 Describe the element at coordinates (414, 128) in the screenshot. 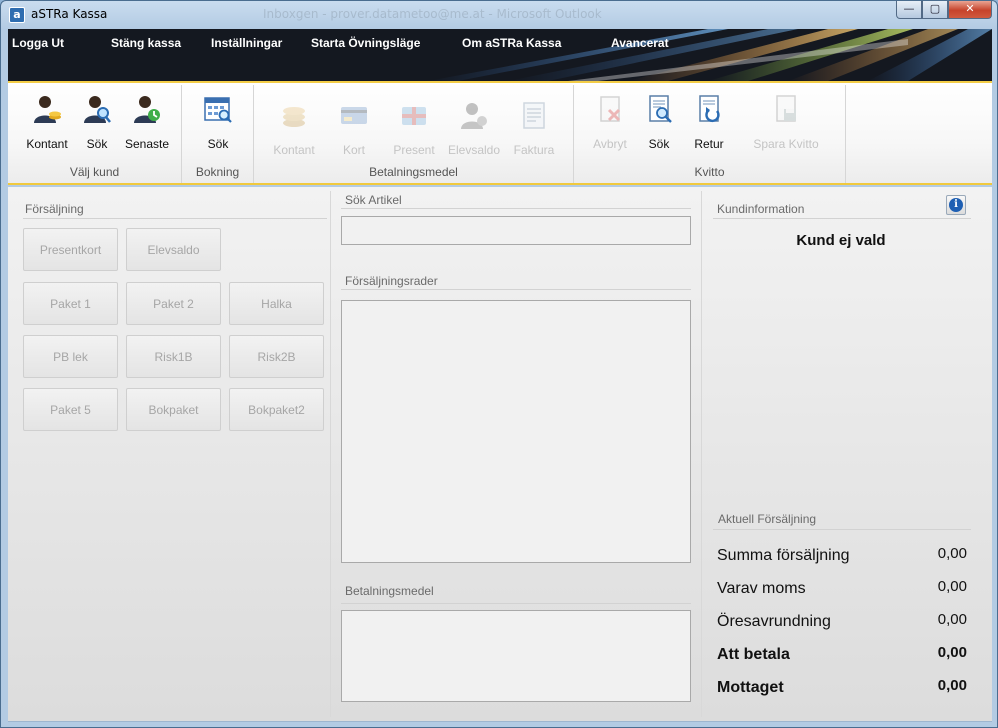

I see `betal-present-button: Present` at that location.